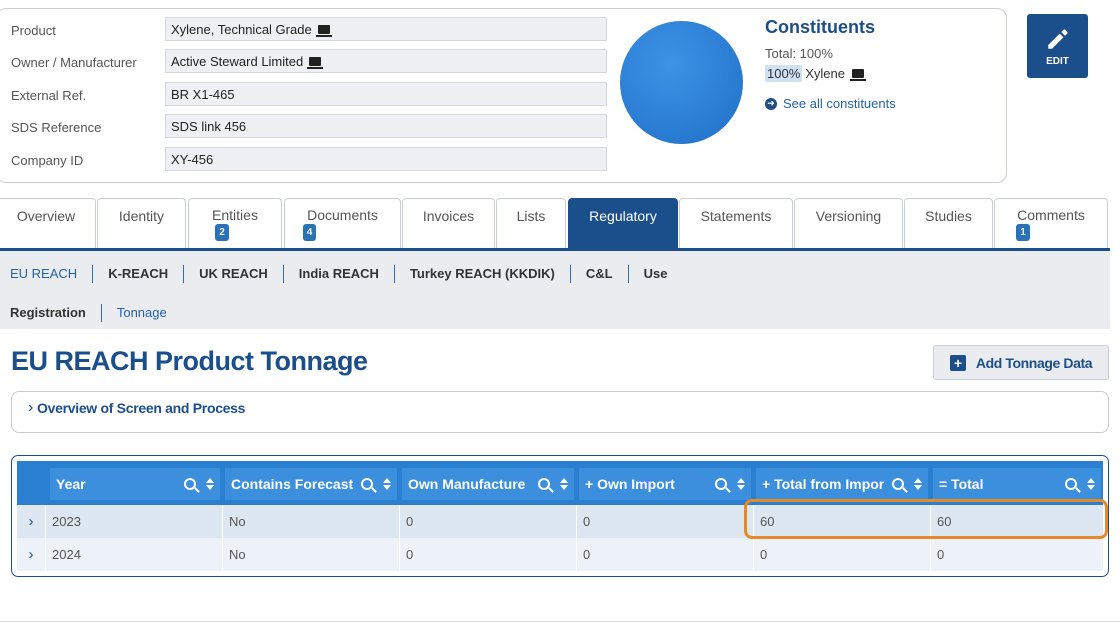 The image size is (1120, 626). I want to click on tab-identity: Identity, so click(141, 223).